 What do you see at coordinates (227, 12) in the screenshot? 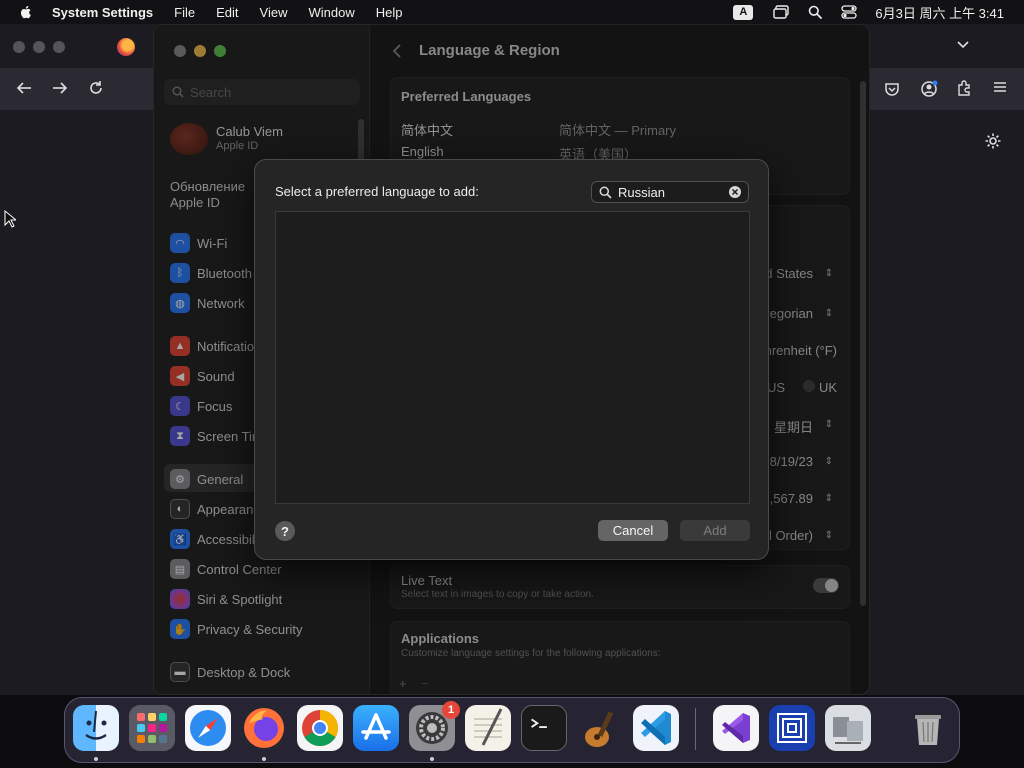
I see `menu-edit: Edit` at bounding box center [227, 12].